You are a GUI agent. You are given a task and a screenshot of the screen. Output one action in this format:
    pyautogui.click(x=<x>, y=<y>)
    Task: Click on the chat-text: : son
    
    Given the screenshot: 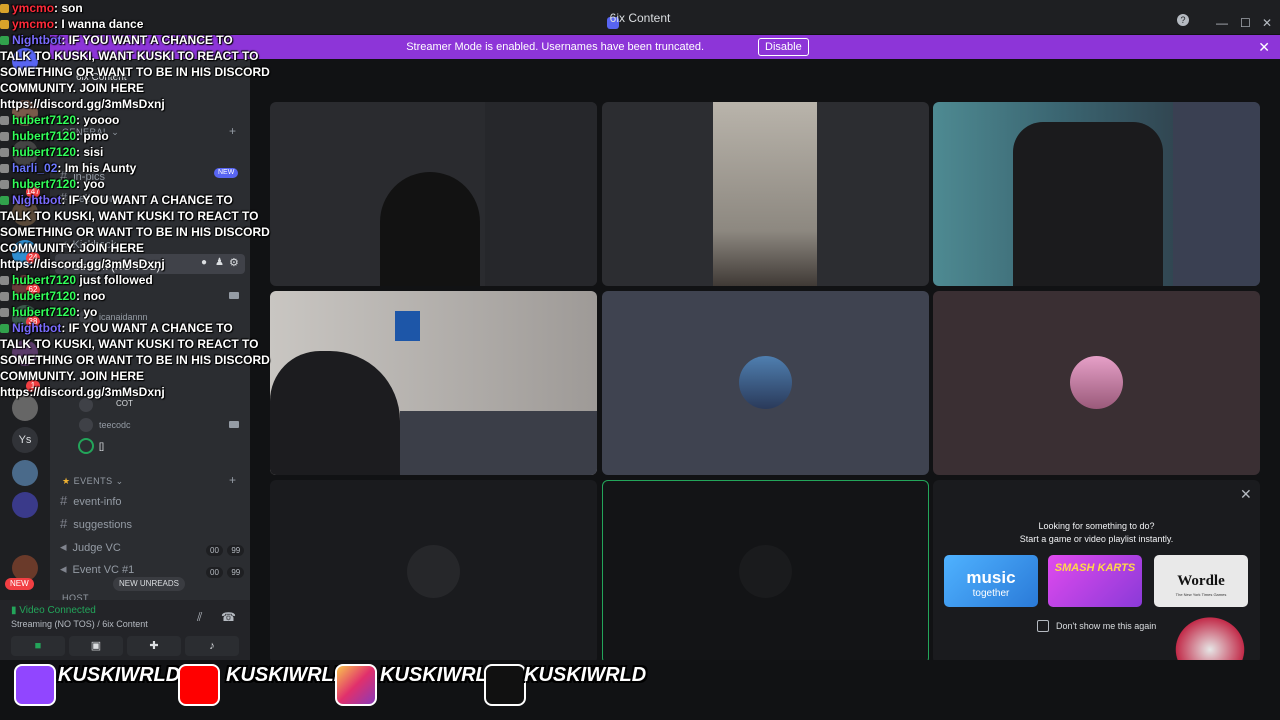 What is the action you would take?
    pyautogui.click(x=68, y=8)
    